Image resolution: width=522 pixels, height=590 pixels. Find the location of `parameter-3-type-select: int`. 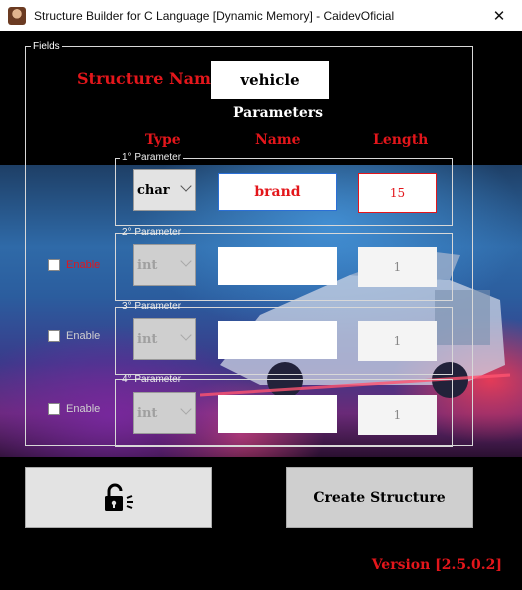

parameter-3-type-select: int is located at coordinates (164, 339).